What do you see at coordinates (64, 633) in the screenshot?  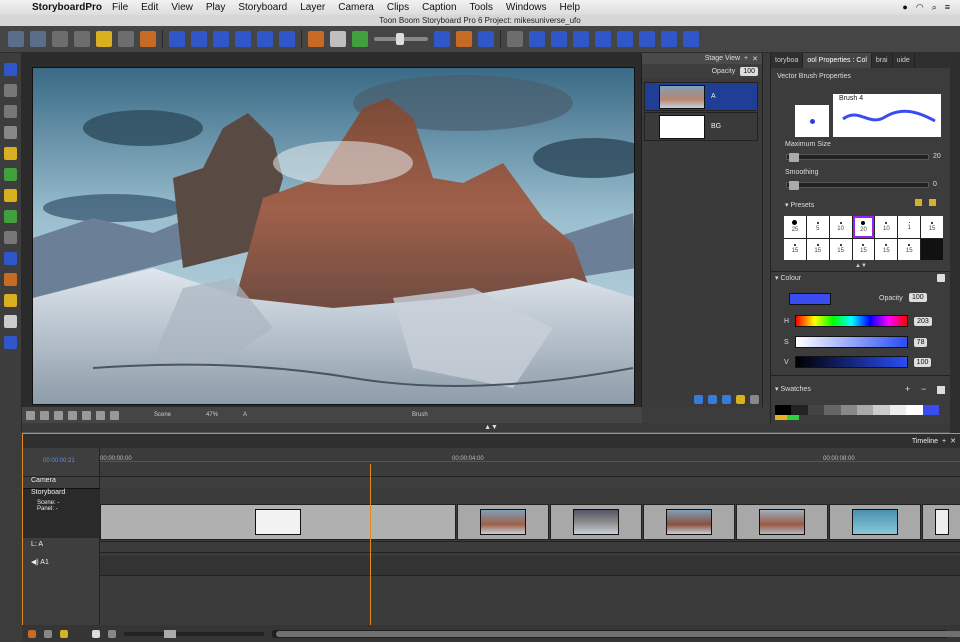 I see `folder-icon` at bounding box center [64, 633].